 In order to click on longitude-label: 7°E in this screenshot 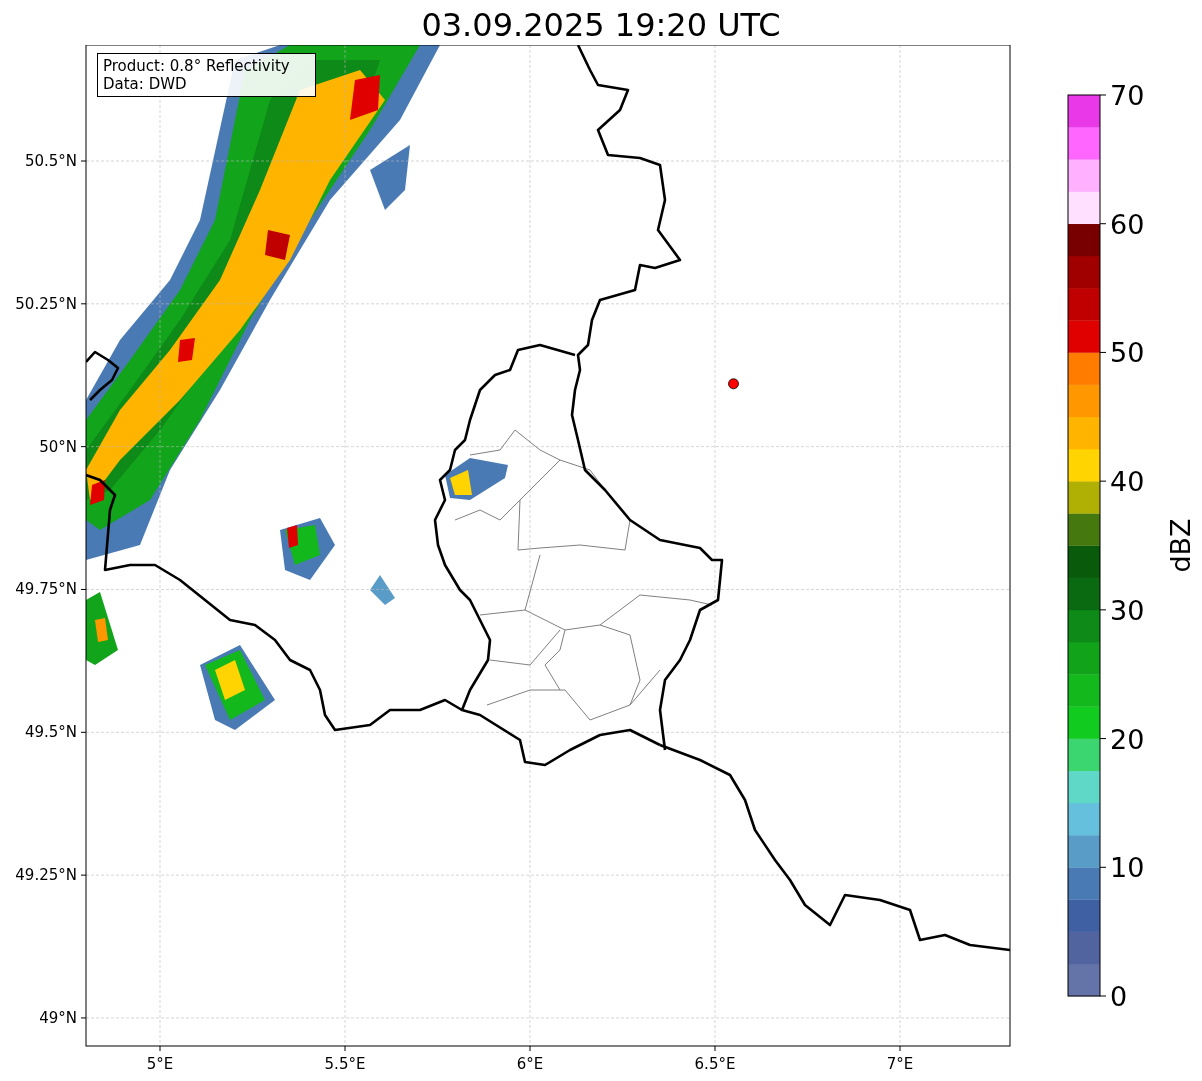, I will do `click(900, 1064)`.